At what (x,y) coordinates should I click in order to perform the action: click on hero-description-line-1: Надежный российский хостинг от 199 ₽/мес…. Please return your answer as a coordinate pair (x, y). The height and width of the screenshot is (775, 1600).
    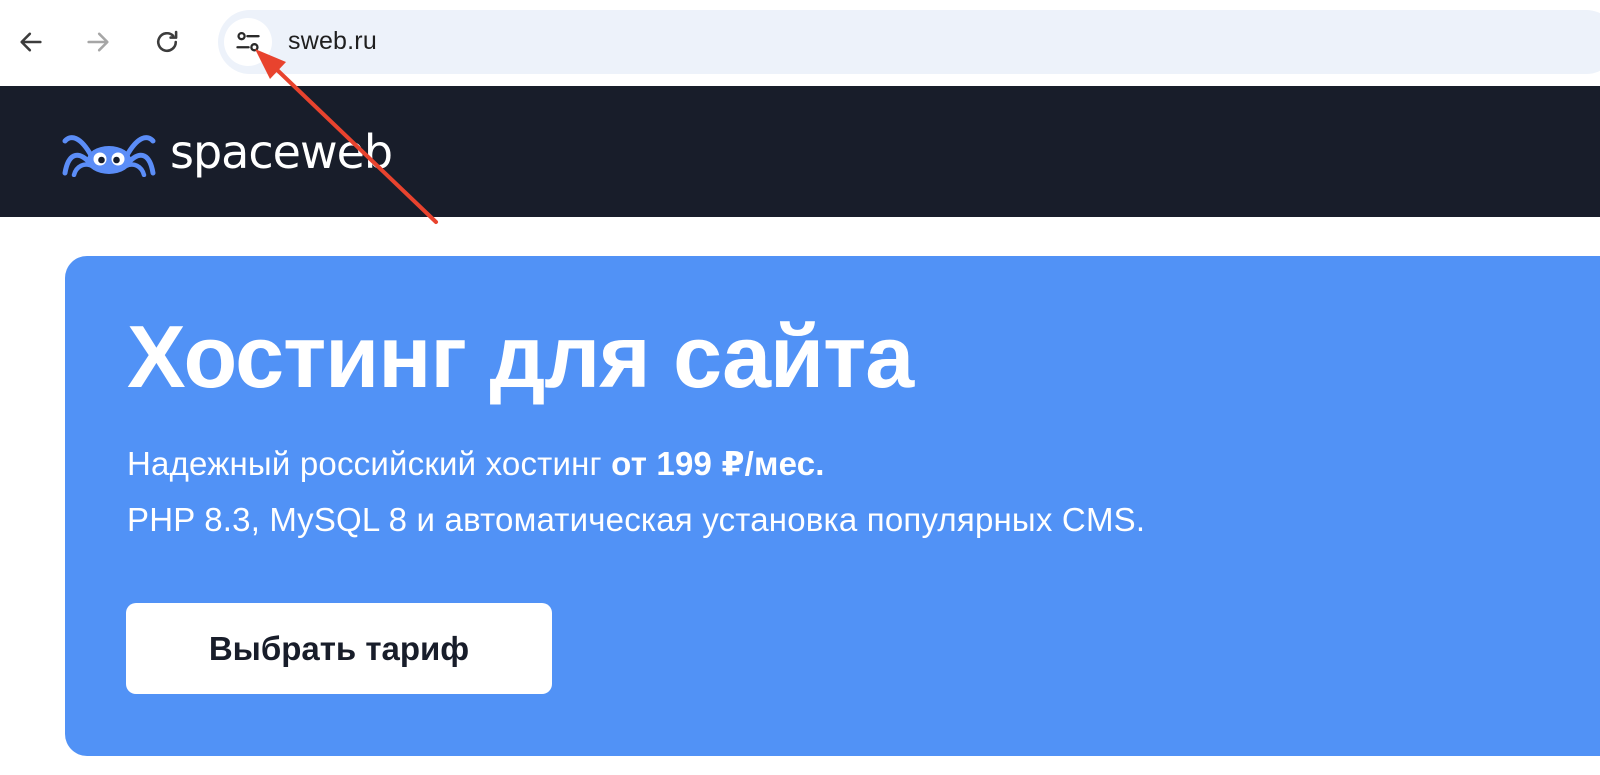
    Looking at the image, I should click on (476, 463).